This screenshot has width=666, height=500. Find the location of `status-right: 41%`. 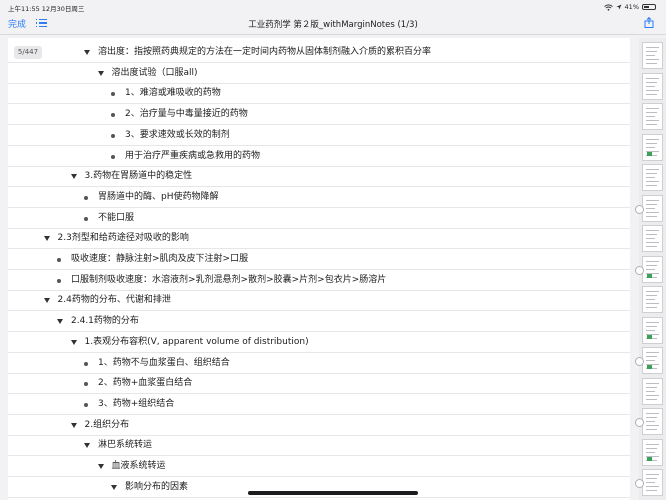

status-right: 41% is located at coordinates (629, 7).